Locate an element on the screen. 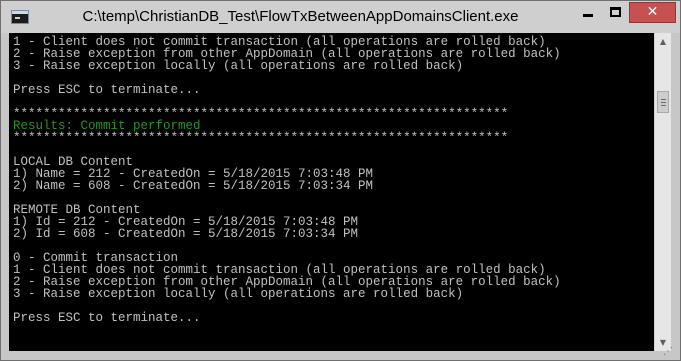  scrollbar-thumb is located at coordinates (663, 102).